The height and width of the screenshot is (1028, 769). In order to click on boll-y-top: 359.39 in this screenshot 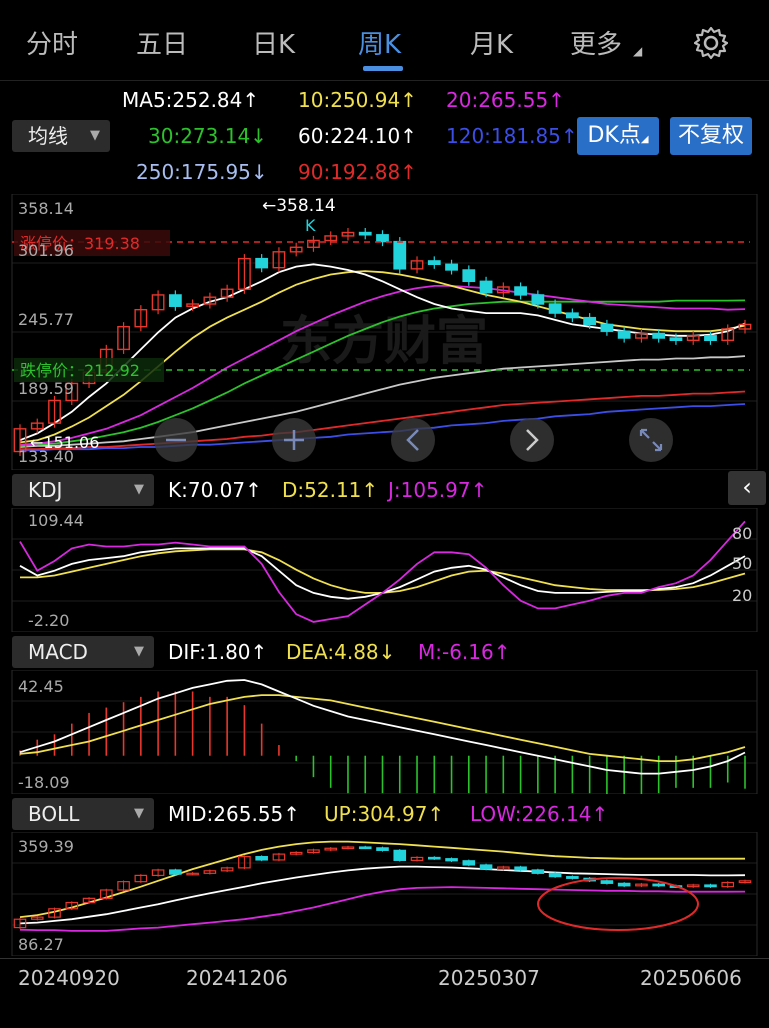, I will do `click(46, 846)`.